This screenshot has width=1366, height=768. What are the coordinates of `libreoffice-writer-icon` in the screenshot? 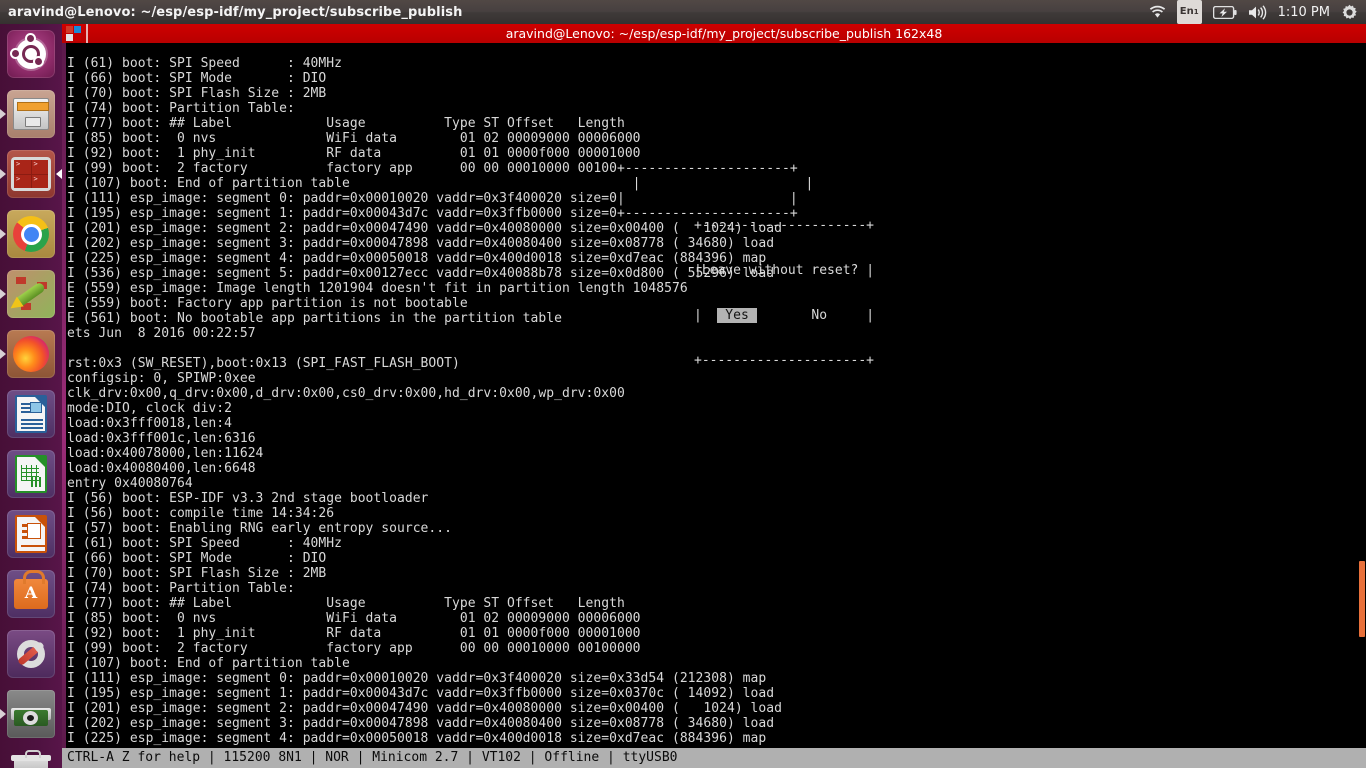 It's located at (31, 414).